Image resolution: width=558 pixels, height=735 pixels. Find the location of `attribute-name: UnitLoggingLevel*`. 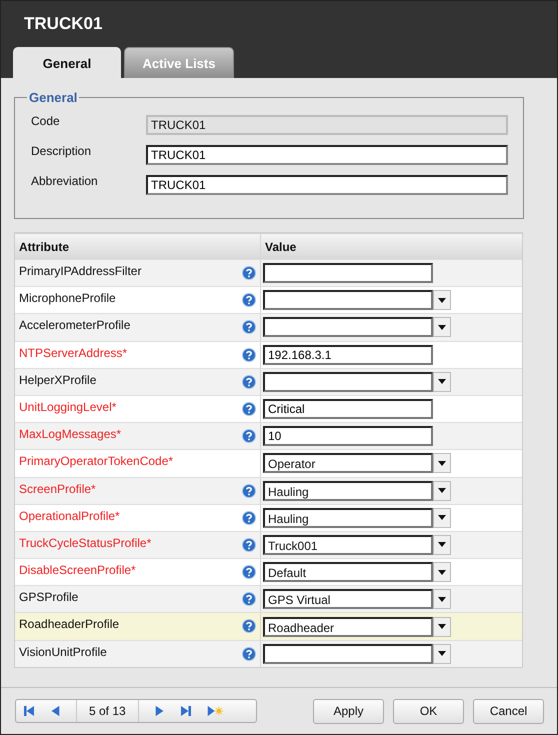

attribute-name: UnitLoggingLevel* is located at coordinates (67, 407).